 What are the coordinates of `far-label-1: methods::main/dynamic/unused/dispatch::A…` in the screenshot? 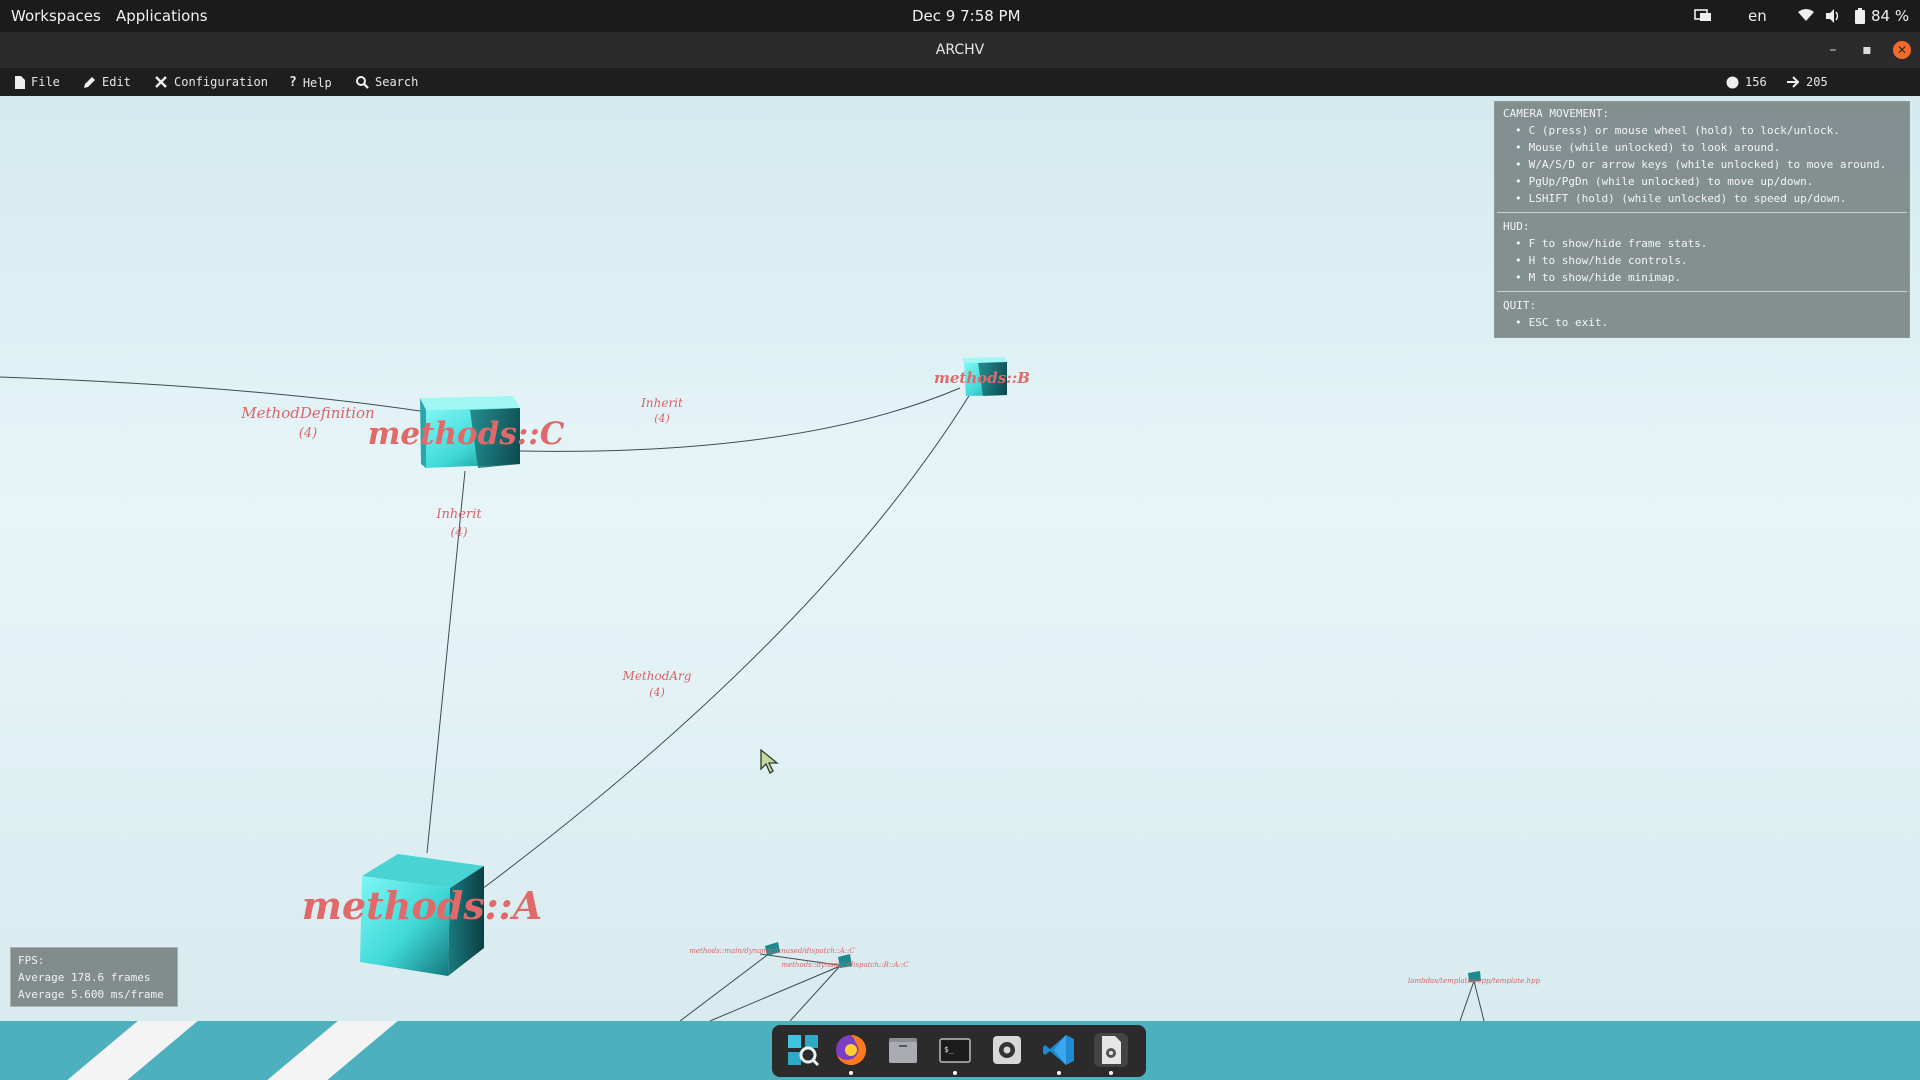 It's located at (772, 951).